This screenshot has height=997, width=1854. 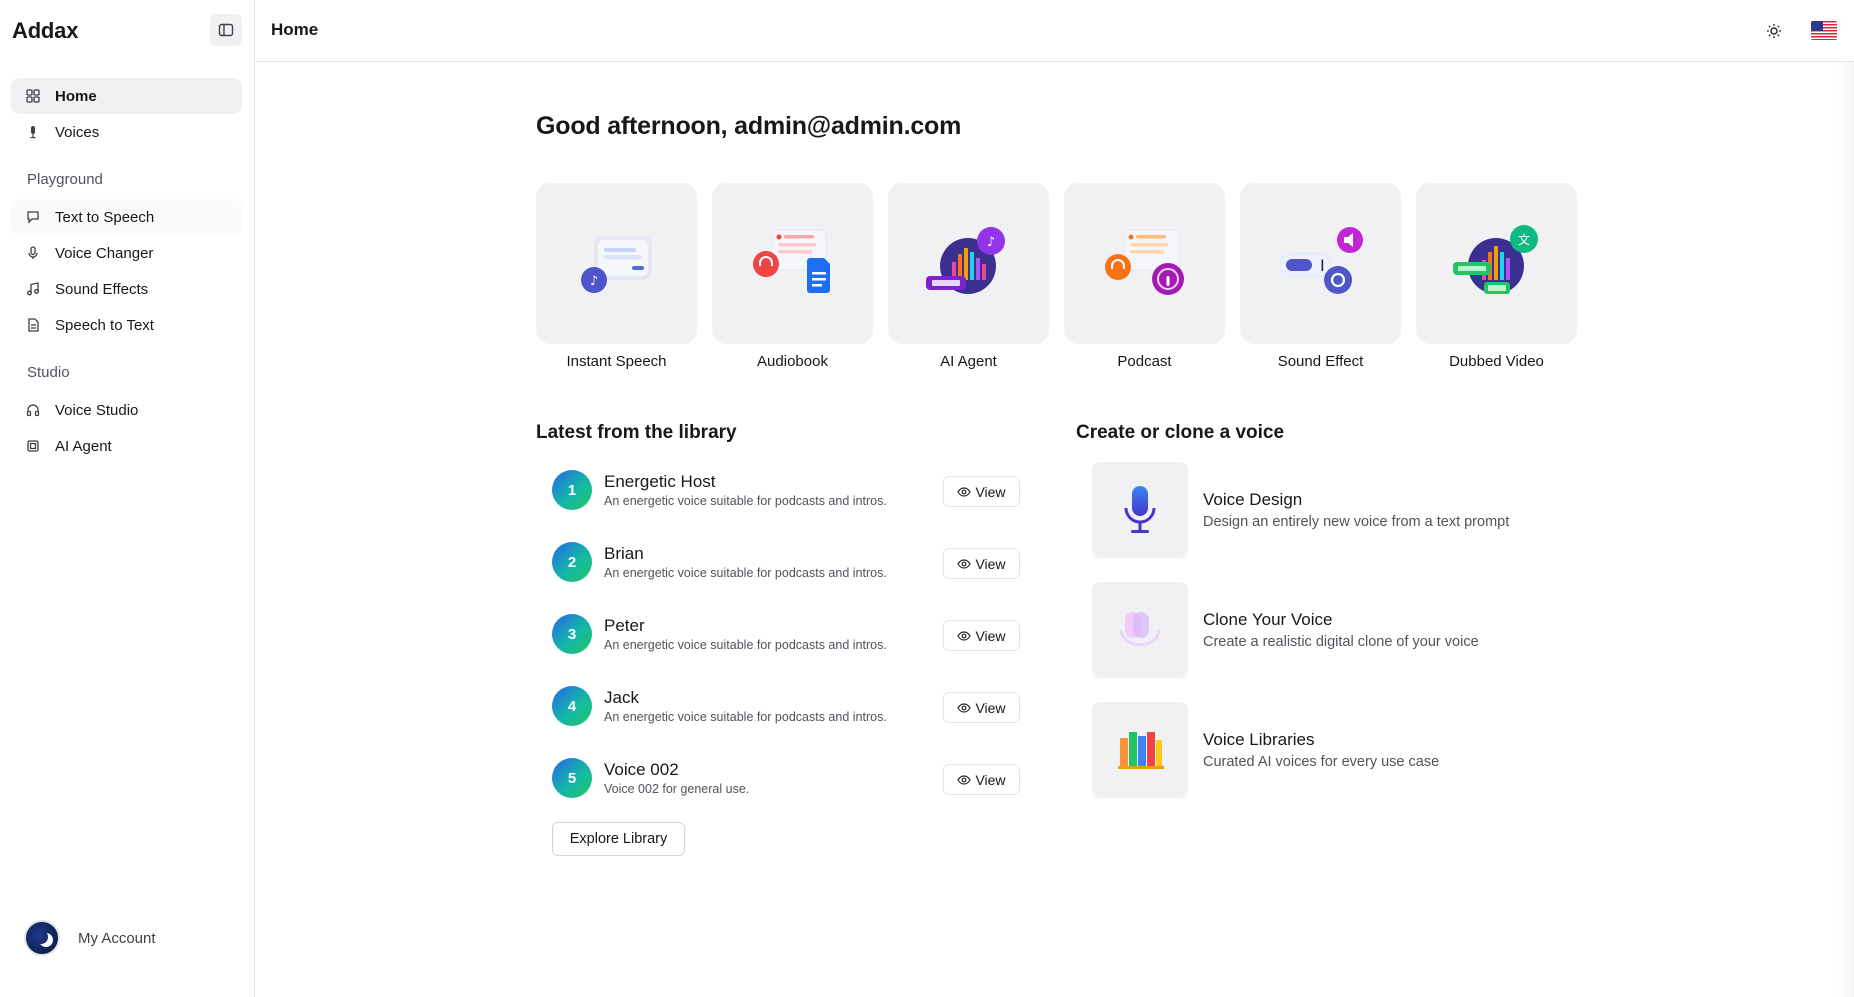 What do you see at coordinates (572, 778) in the screenshot?
I see `rank-badge: 5` at bounding box center [572, 778].